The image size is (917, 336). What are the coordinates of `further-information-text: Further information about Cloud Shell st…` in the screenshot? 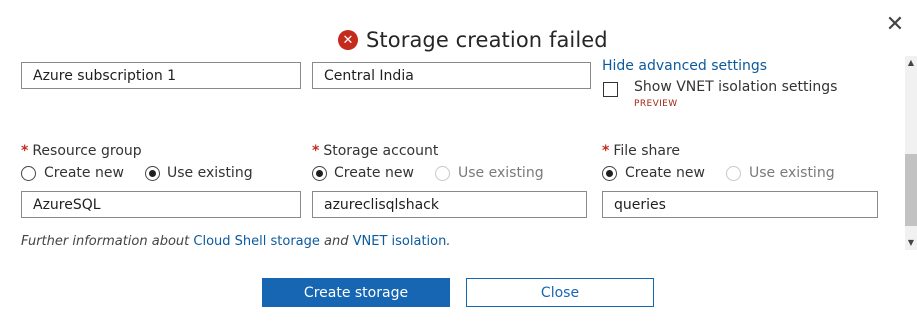 It's located at (236, 241).